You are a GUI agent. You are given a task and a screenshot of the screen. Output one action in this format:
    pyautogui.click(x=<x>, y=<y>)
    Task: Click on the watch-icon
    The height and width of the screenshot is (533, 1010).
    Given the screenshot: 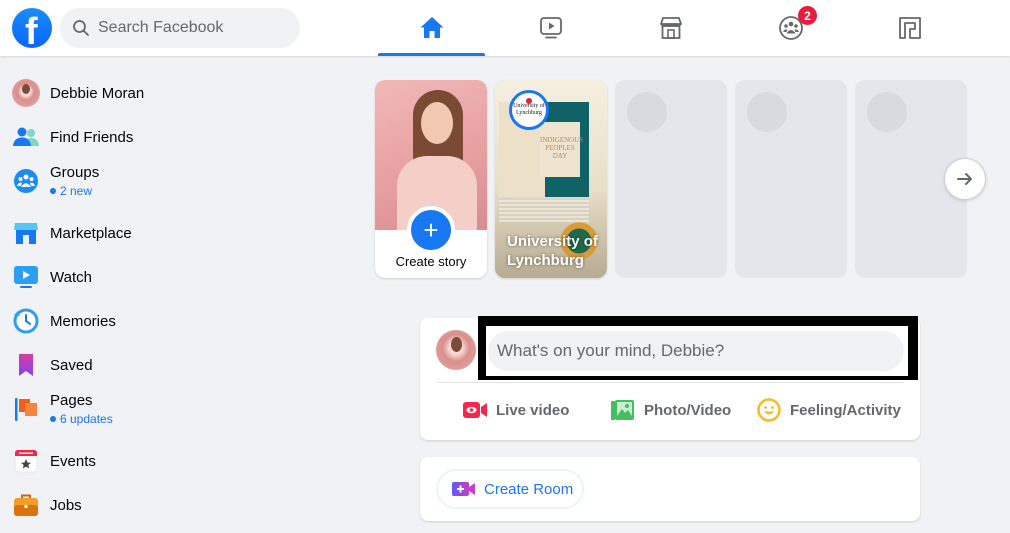 What is the action you would take?
    pyautogui.click(x=26, y=277)
    